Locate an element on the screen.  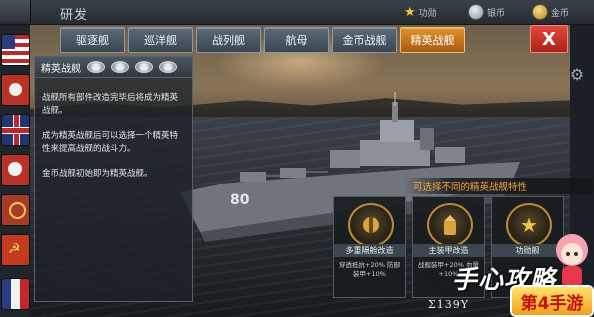
feature-label: 主装甲改造 is located at coordinates (448, 250).